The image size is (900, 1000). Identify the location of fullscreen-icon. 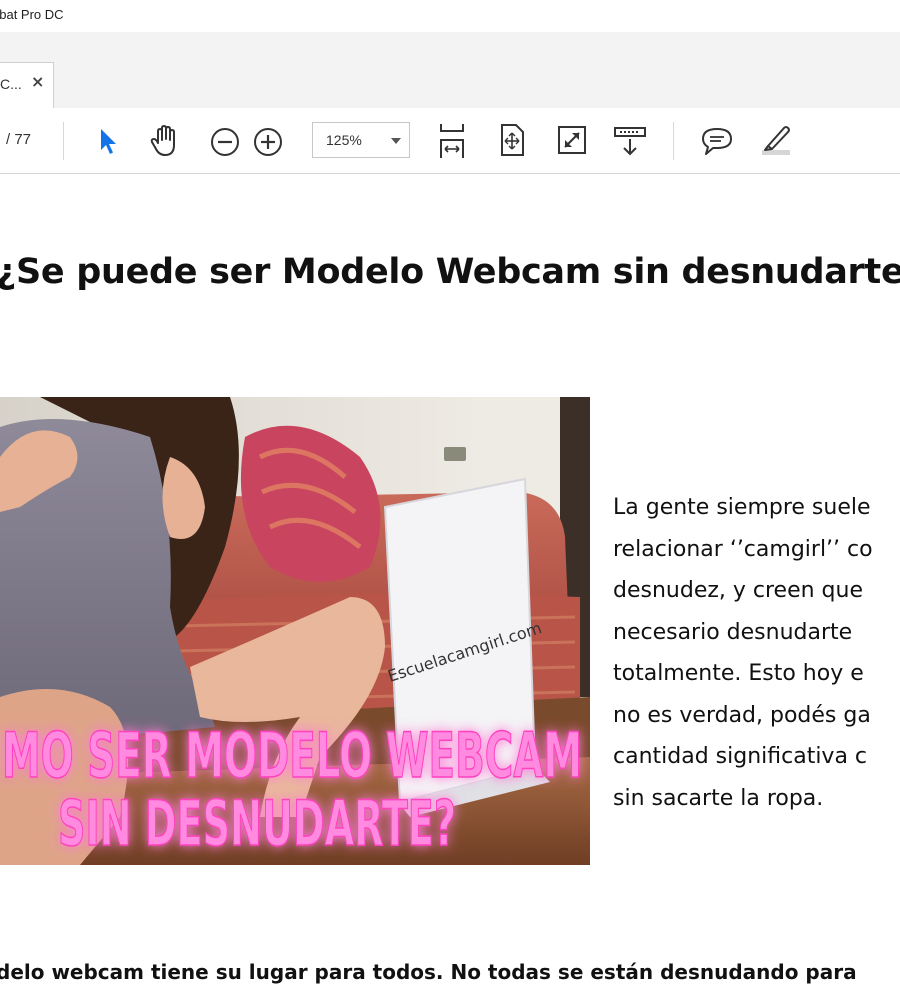
(572, 140).